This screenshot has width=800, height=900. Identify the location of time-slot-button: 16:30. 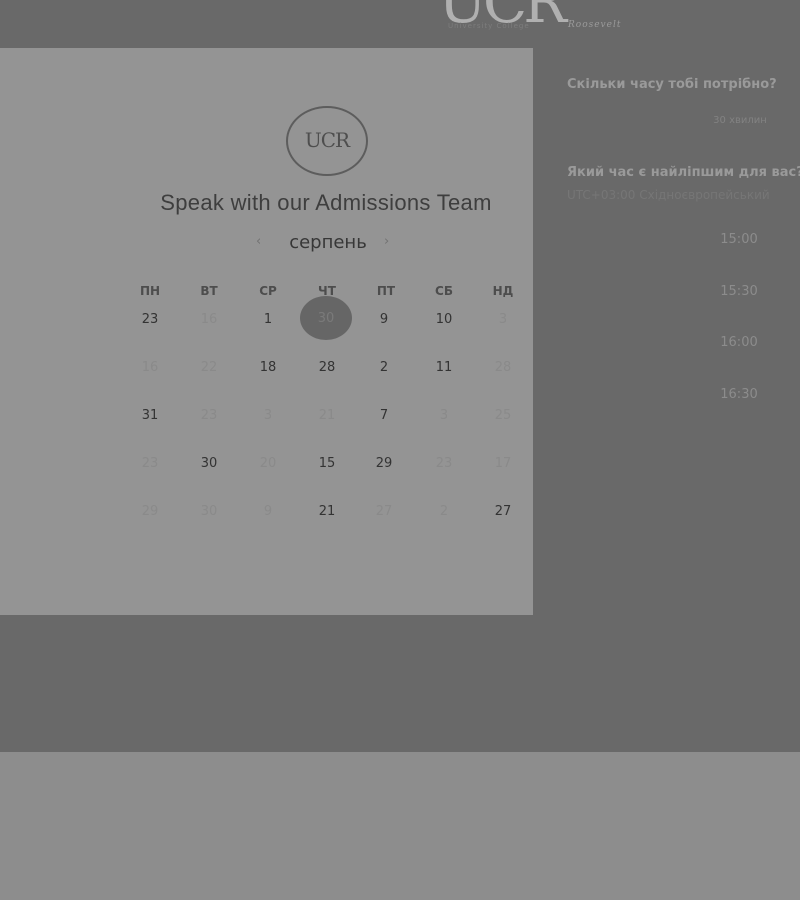
(739, 394).